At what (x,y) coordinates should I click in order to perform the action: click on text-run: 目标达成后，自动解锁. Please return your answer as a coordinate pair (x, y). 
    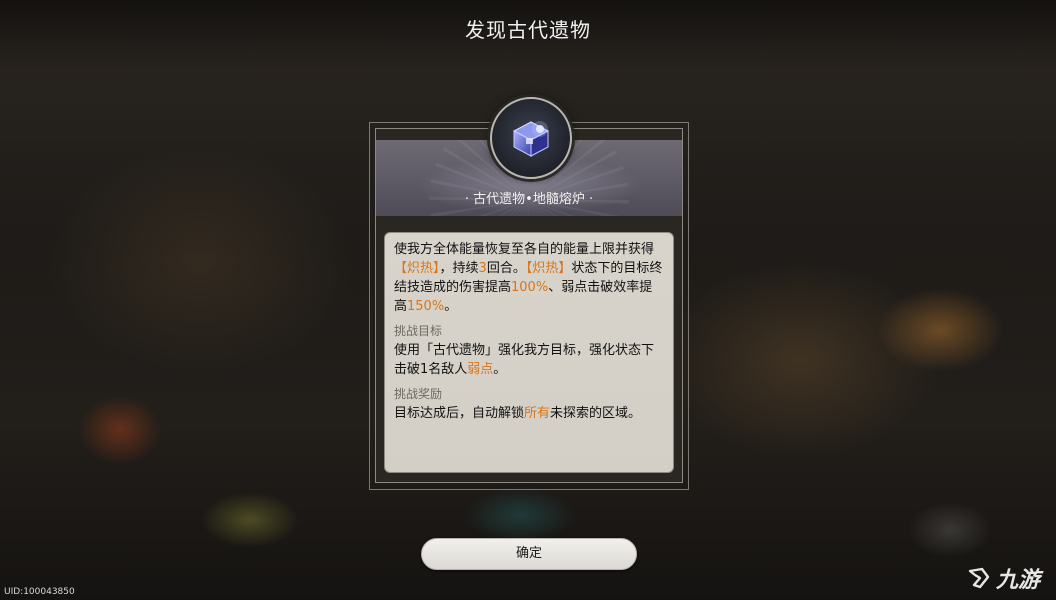
    Looking at the image, I should click on (459, 413).